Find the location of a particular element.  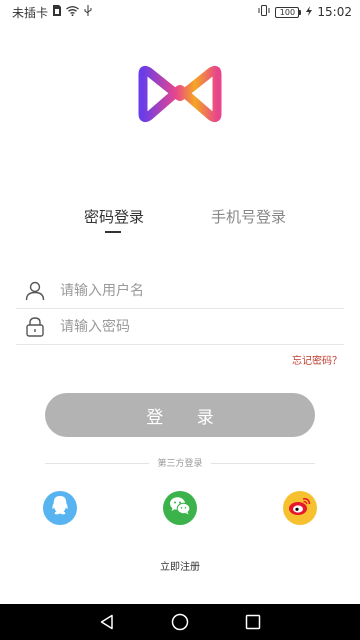

carrier-text: 未插卡 is located at coordinates (30, 12).